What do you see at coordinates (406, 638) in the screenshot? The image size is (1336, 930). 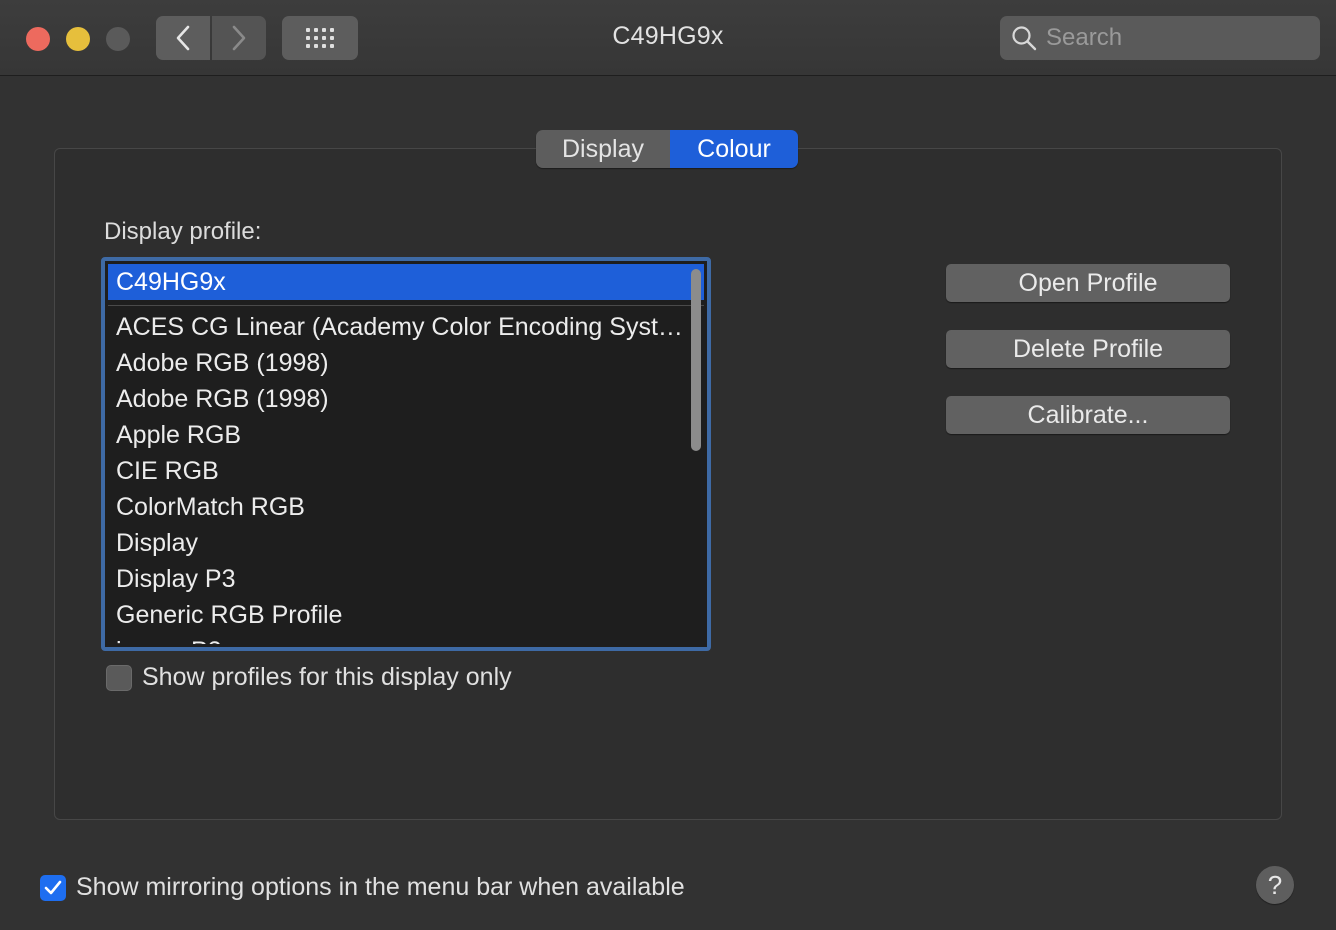 I see `profile-item: image P3` at bounding box center [406, 638].